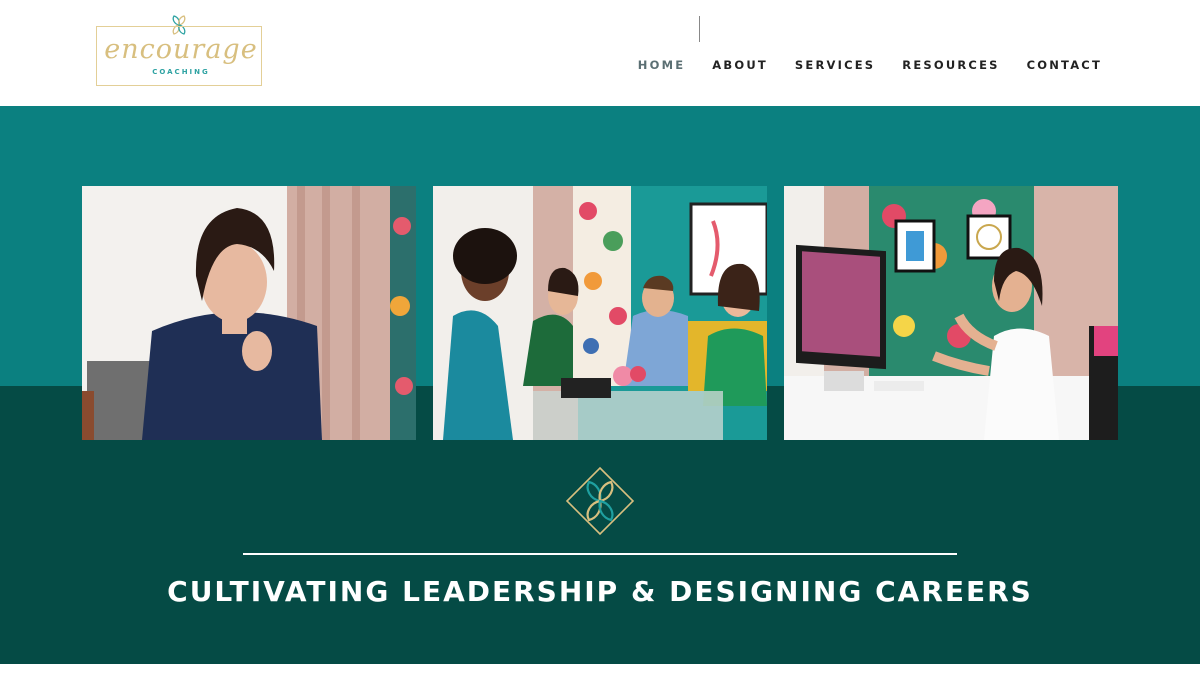  Describe the element at coordinates (181, 49) in the screenshot. I see `logo-script-text: encourage` at that location.